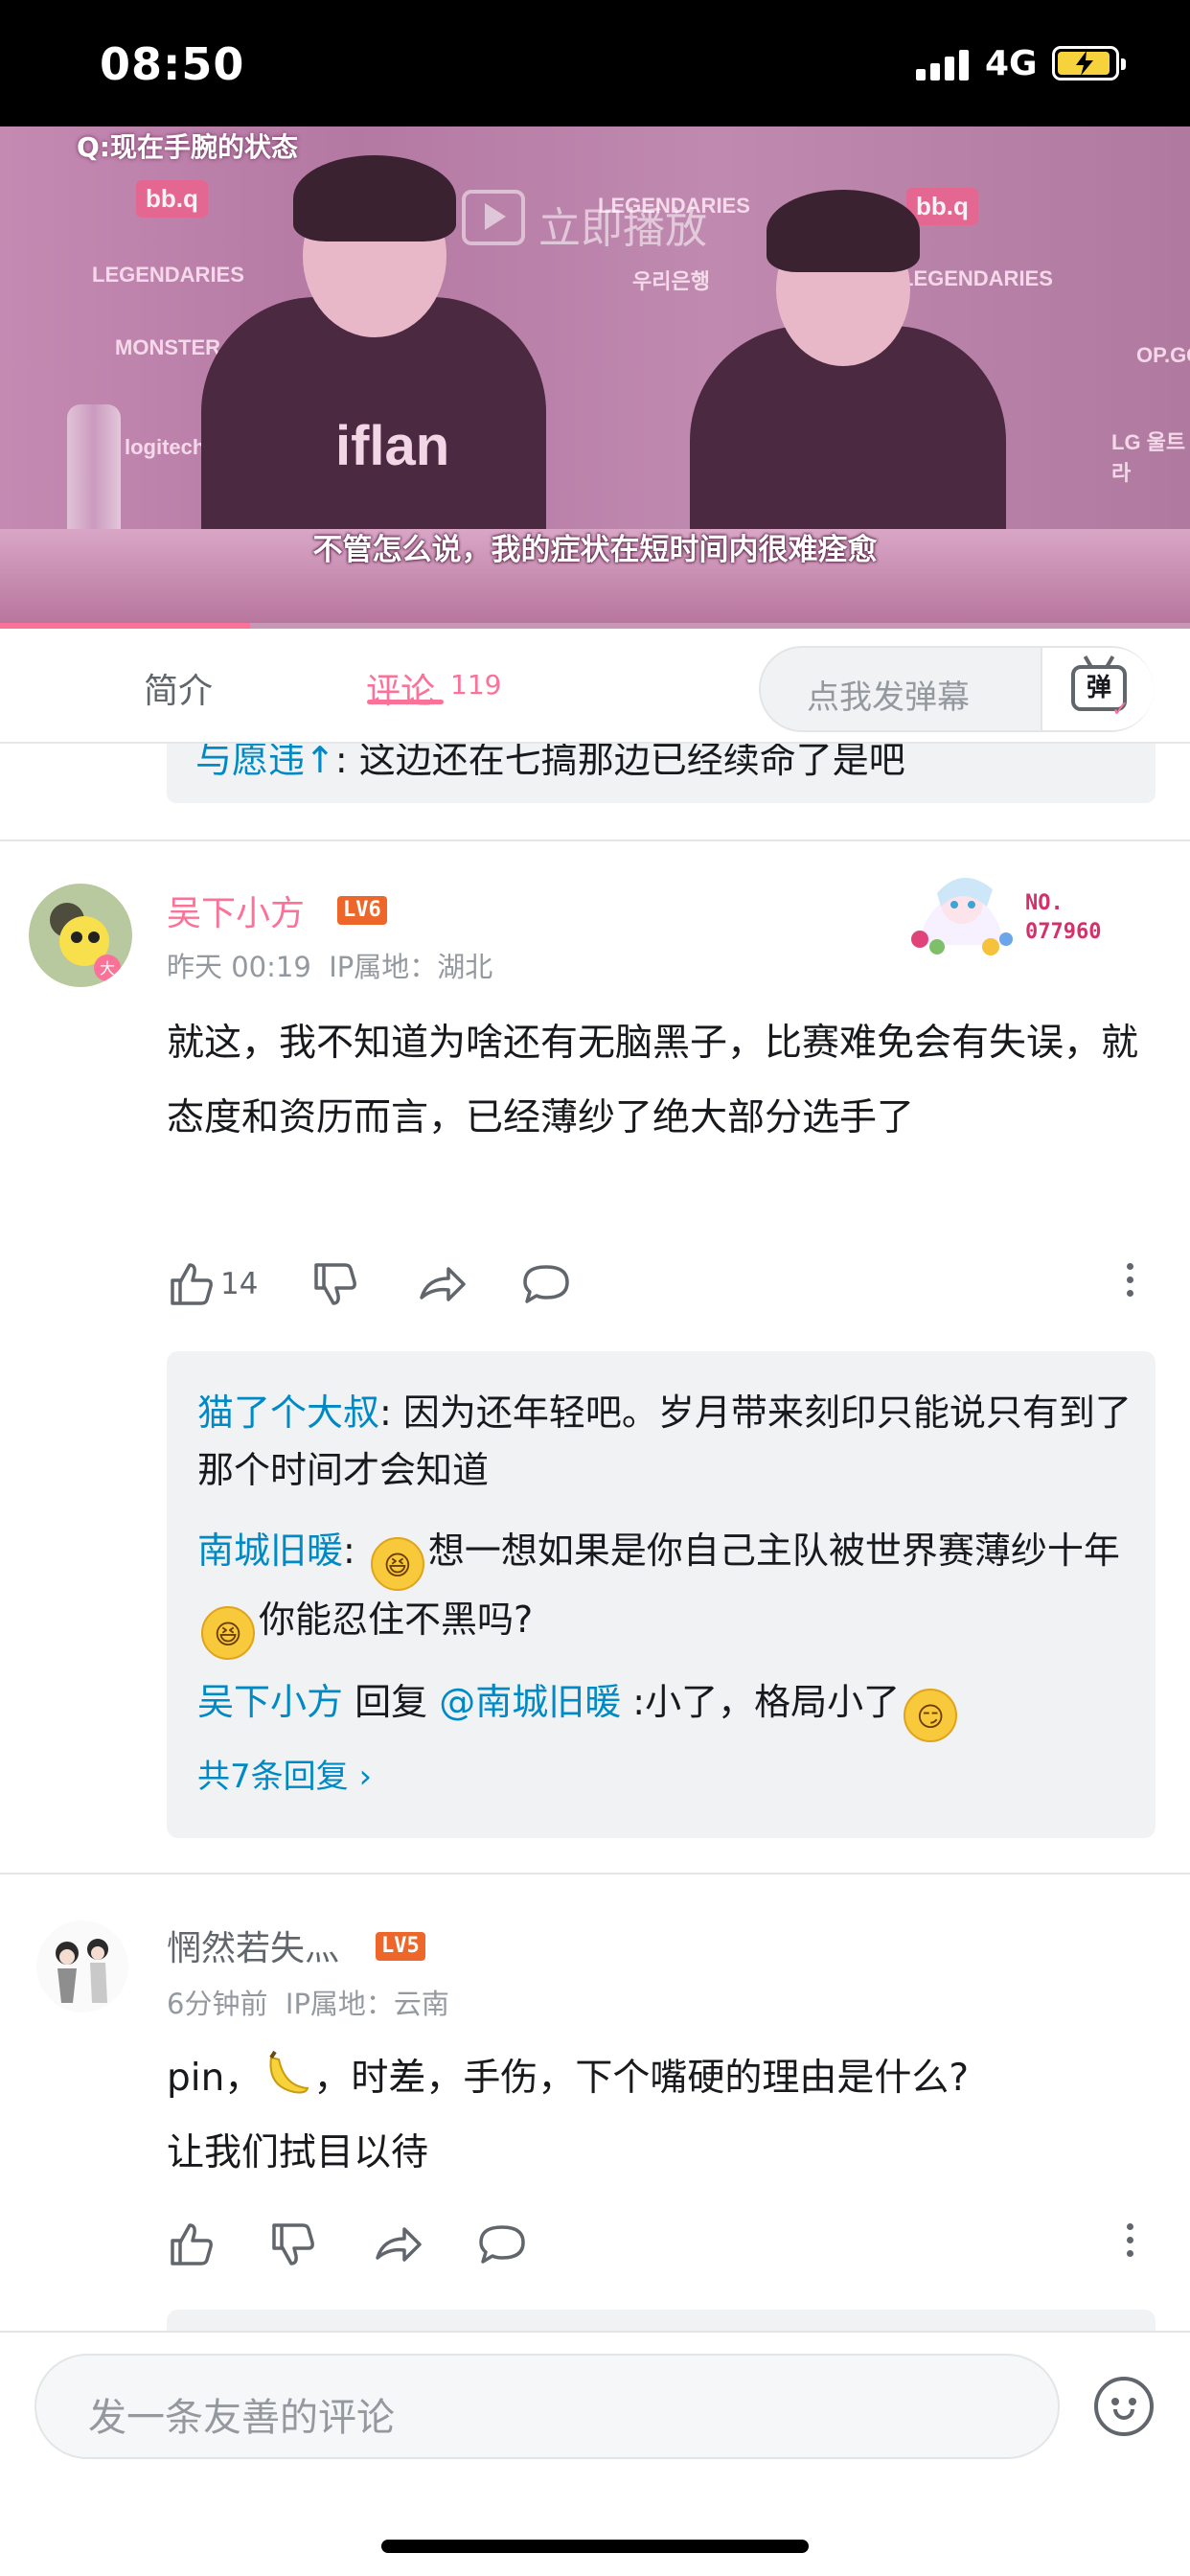 This screenshot has width=1190, height=2576. Describe the element at coordinates (82, 1966) in the screenshot. I see `avatar` at that location.